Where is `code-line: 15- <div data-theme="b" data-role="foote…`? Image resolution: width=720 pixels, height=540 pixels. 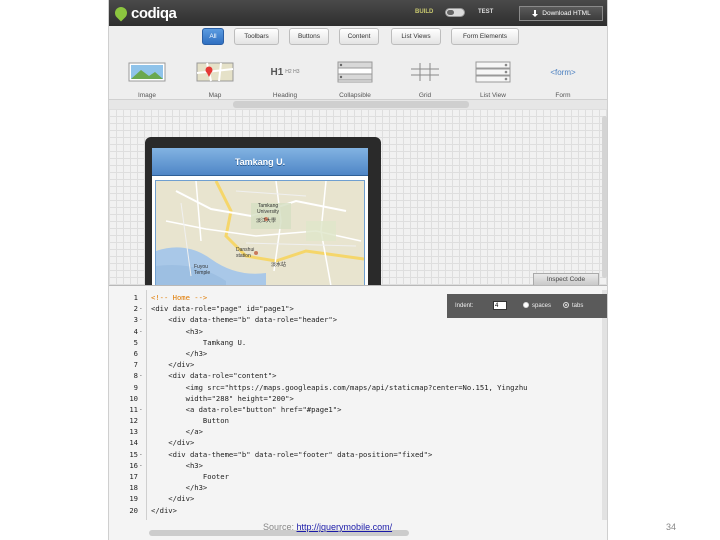
code-line: 15- <div data-theme="b" data-role="foote… is located at coordinates (358, 454).